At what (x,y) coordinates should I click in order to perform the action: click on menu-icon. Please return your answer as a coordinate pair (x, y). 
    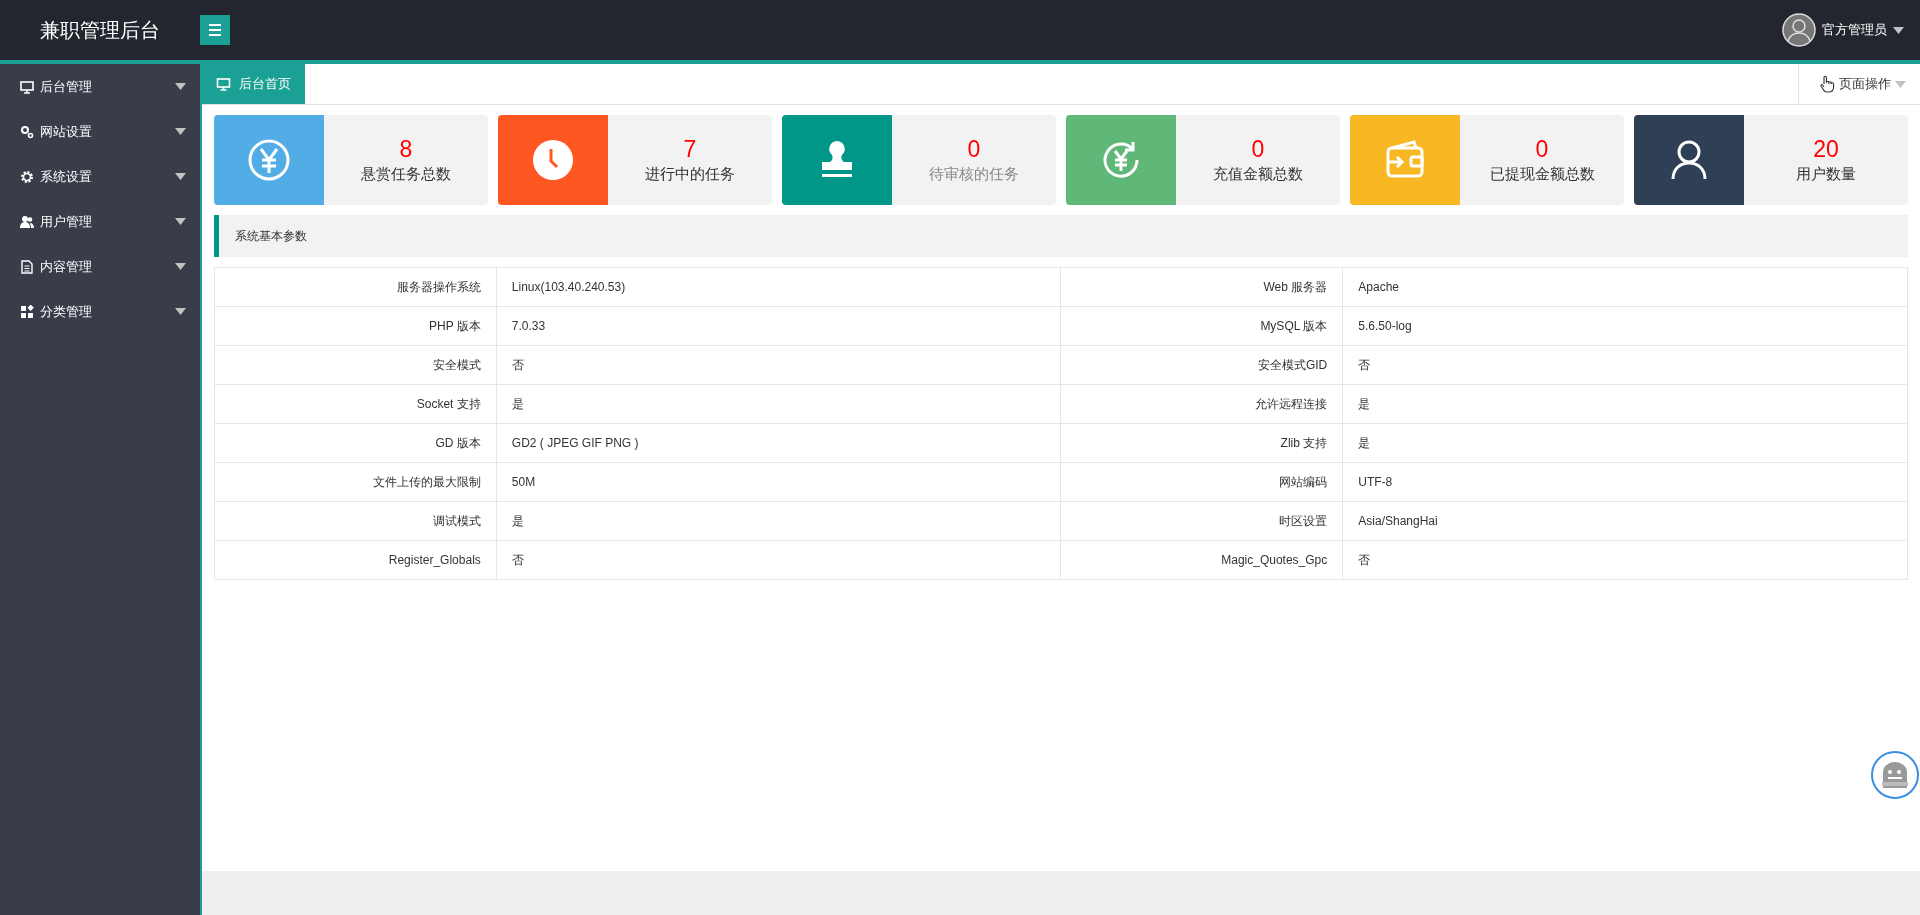
    Looking at the image, I should click on (215, 30).